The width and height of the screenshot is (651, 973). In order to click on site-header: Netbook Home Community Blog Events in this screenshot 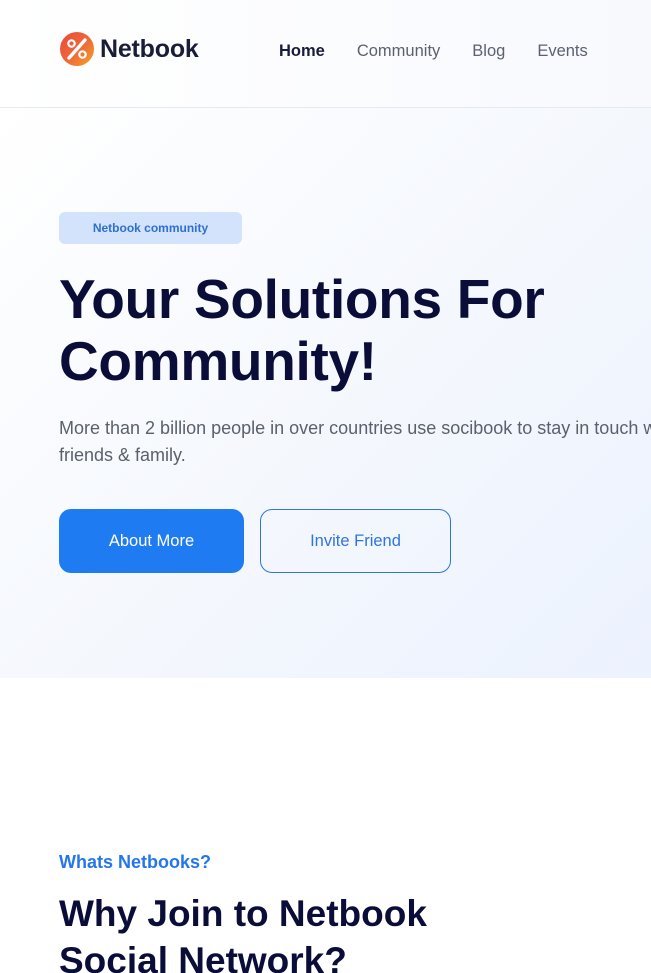, I will do `click(325, 54)`.